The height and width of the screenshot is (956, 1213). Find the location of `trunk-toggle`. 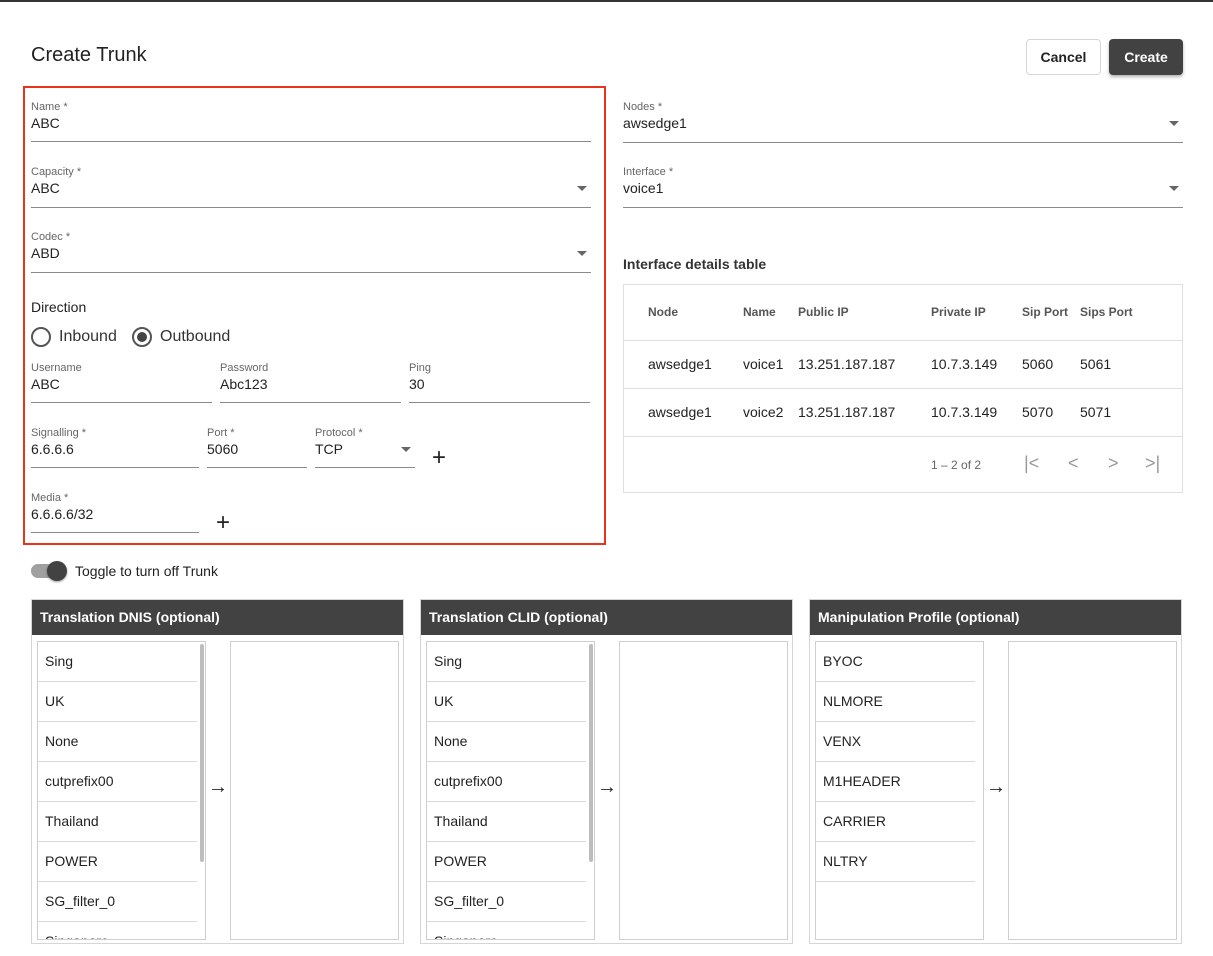

trunk-toggle is located at coordinates (49, 571).